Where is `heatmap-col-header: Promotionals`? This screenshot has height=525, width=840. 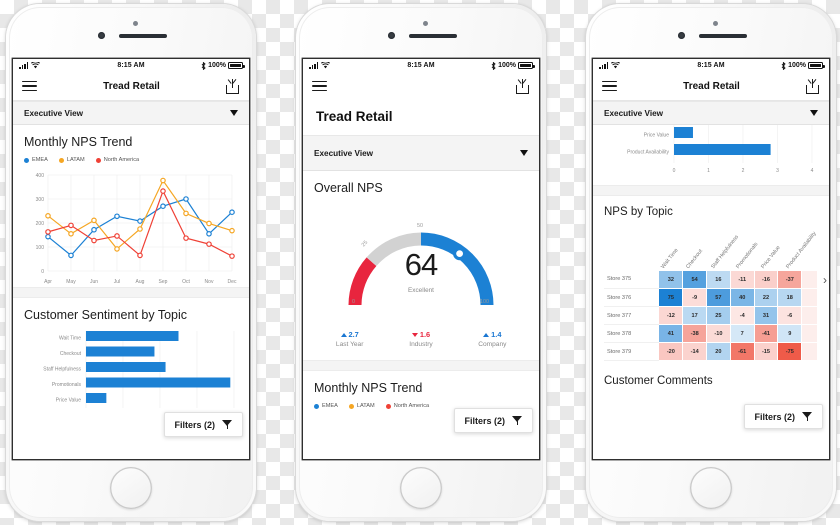
heatmap-col-header: Promotionals is located at coordinates (747, 255).